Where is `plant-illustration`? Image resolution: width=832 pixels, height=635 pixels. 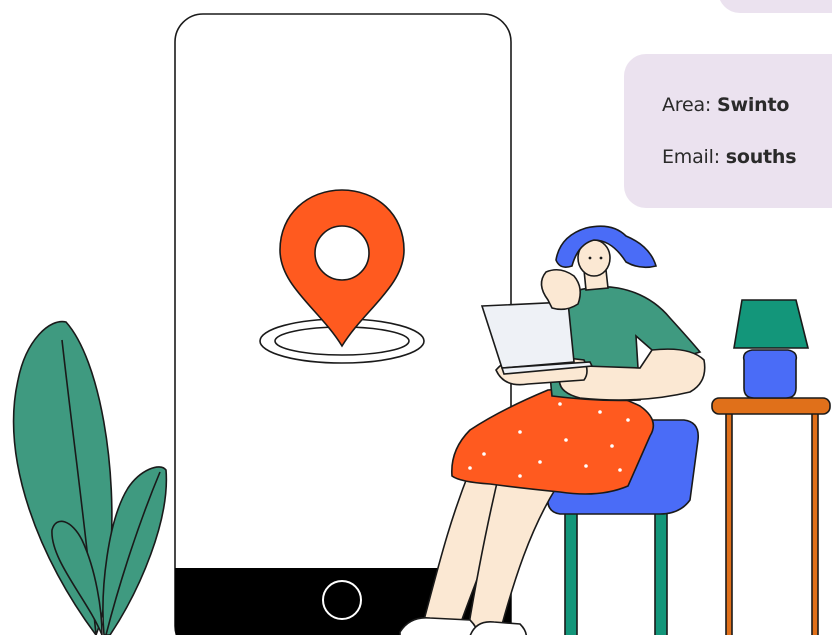
plant-illustration is located at coordinates (90, 477).